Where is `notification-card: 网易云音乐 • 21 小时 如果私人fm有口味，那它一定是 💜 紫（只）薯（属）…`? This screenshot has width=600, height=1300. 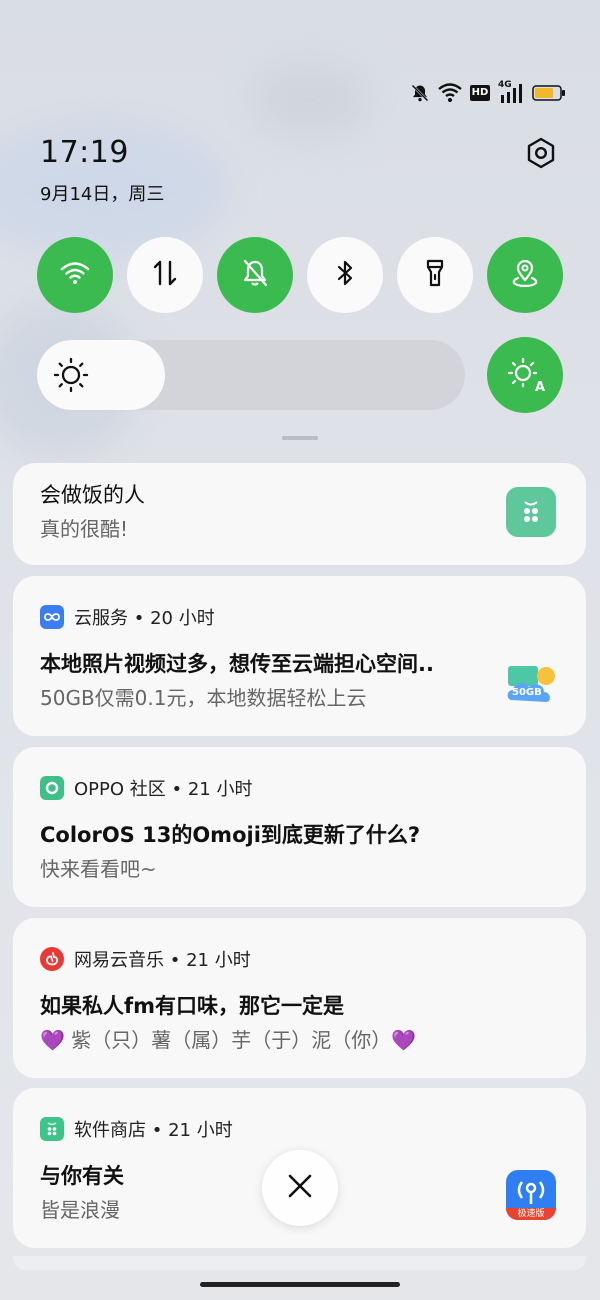 notification-card: 网易云音乐 • 21 小时 如果私人fm有口味，那它一定是 💜 紫（只）薯（属）… is located at coordinates (299, 998).